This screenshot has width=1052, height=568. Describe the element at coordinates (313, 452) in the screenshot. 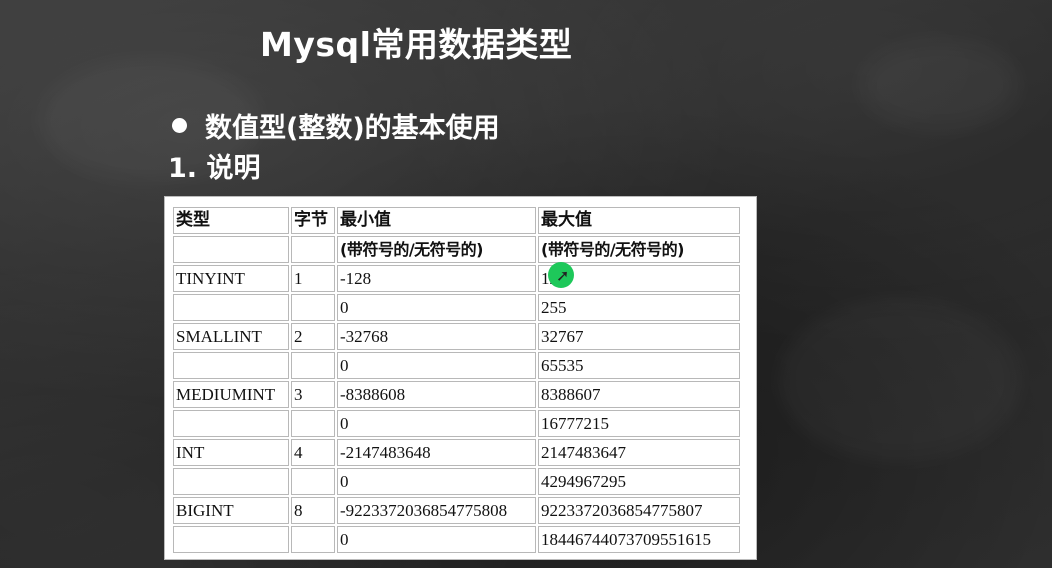

I see `cell-bytes: 4` at that location.